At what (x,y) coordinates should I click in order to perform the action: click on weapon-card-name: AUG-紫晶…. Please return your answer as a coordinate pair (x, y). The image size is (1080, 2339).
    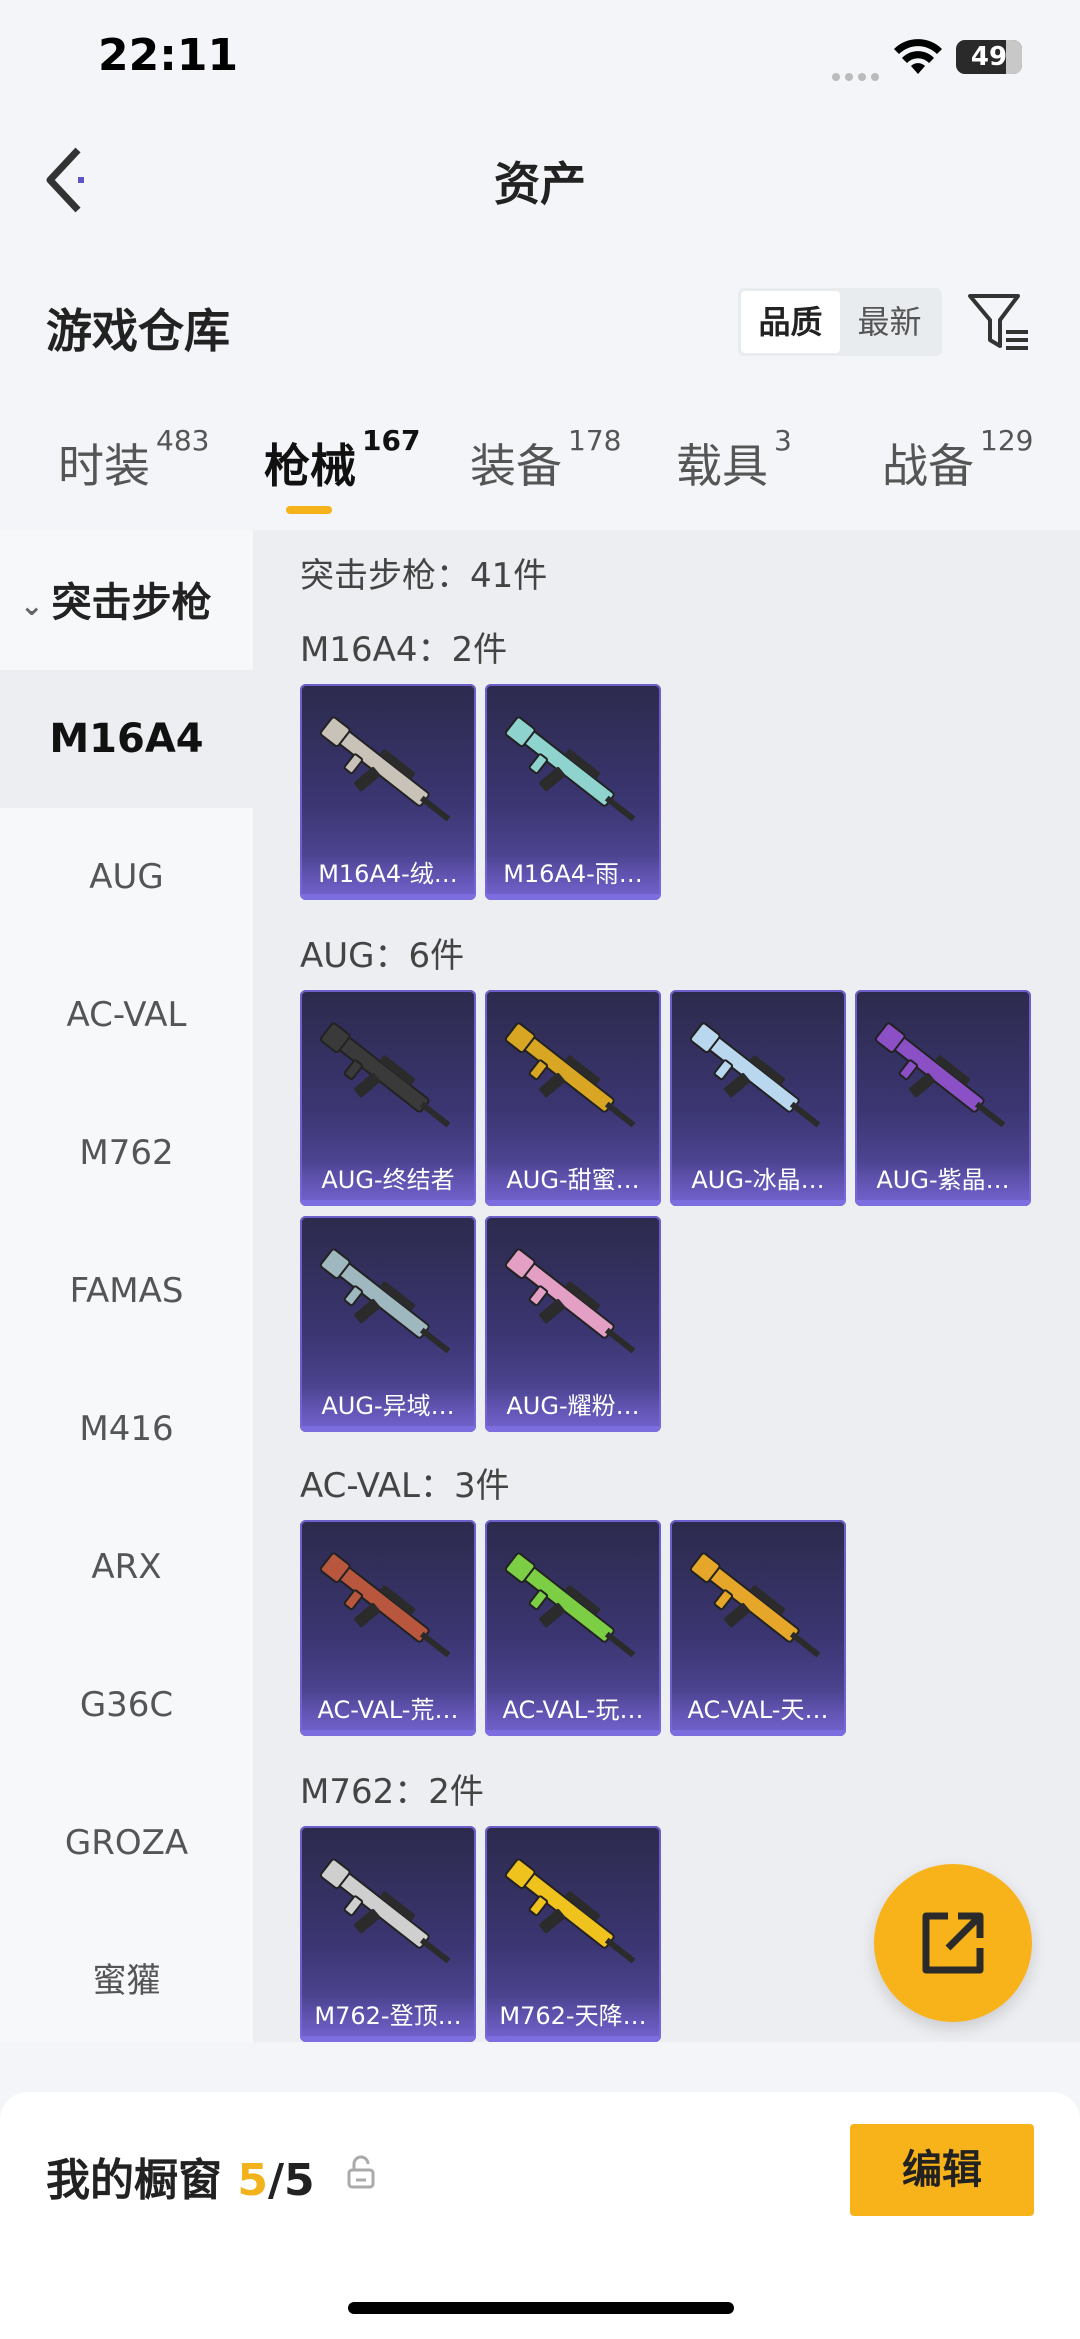
    Looking at the image, I should click on (943, 1180).